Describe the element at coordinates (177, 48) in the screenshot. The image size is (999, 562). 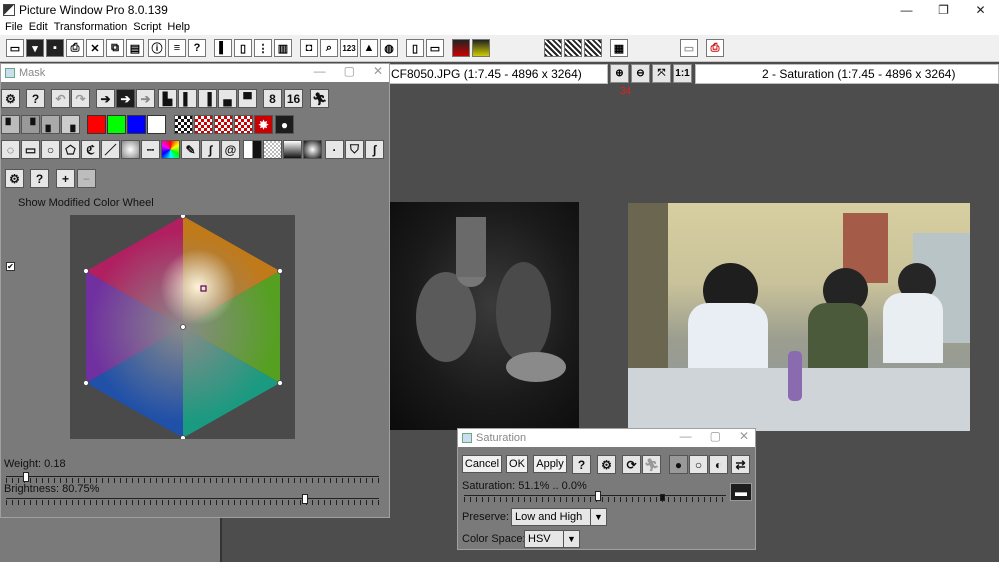
I see `list-icon: ≡` at that location.